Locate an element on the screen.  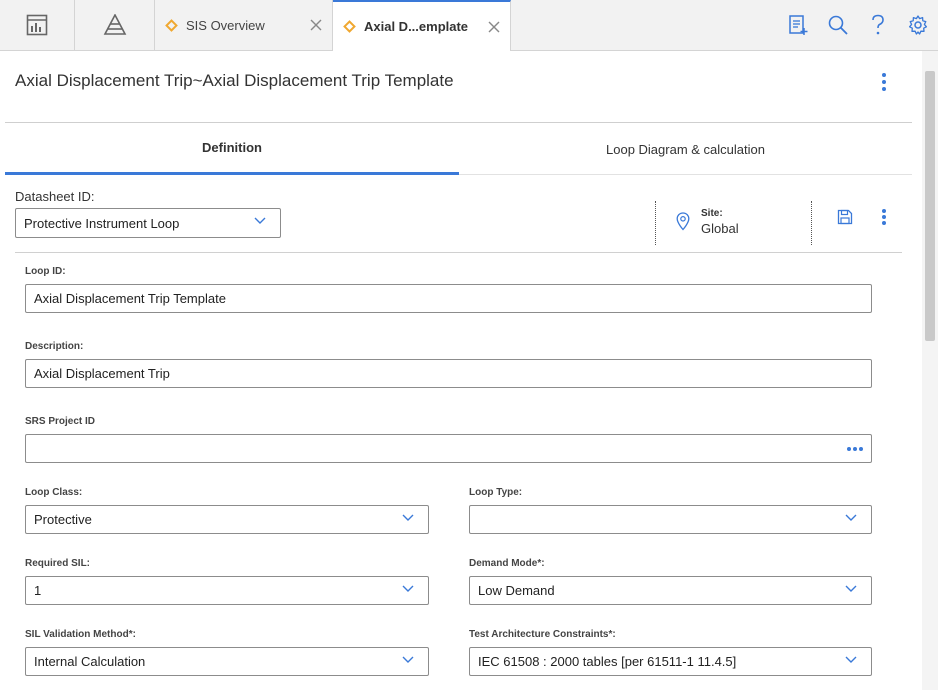
dashboard-icon-button is located at coordinates (37, 25).